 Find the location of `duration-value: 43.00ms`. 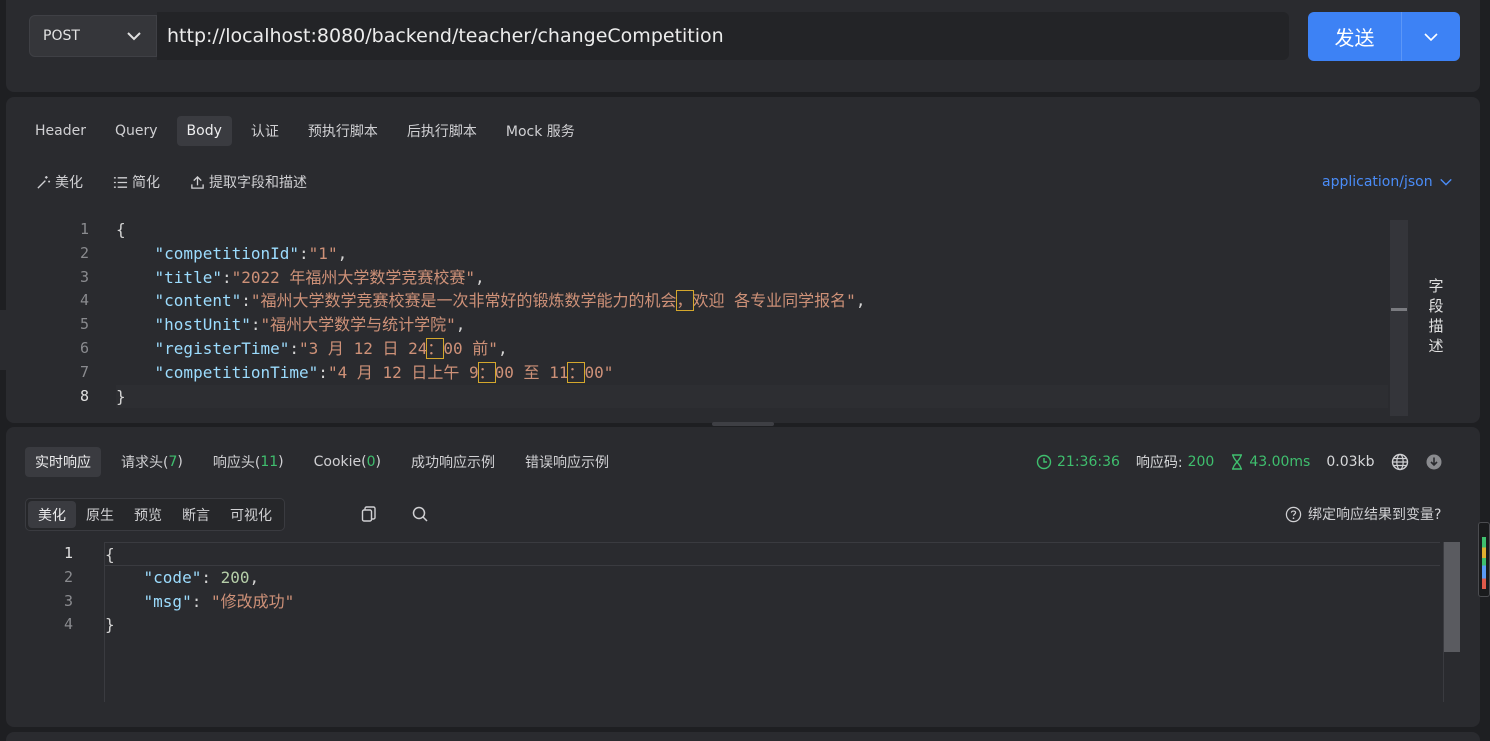

duration-value: 43.00ms is located at coordinates (1280, 462).